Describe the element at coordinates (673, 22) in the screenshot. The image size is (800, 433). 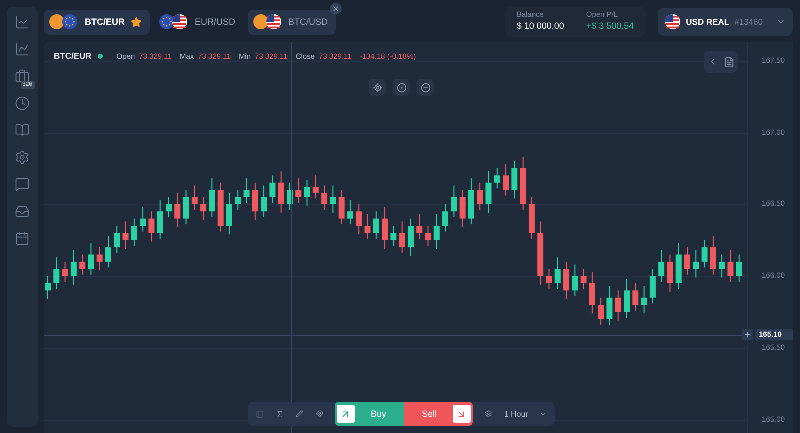
I see `flag-icon` at that location.